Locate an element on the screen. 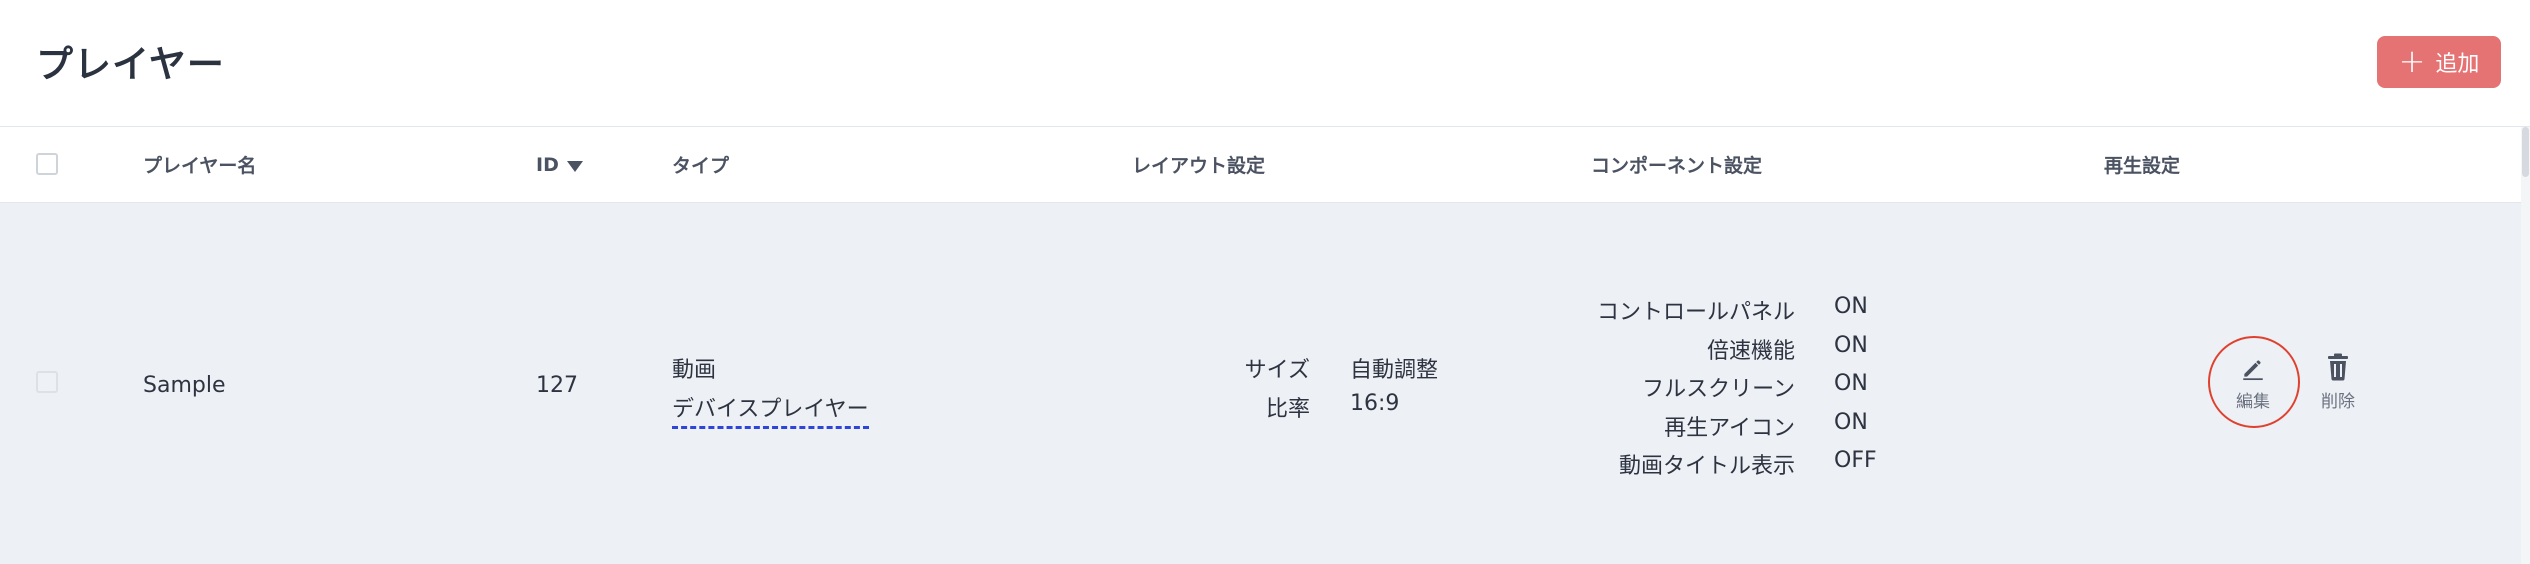 The height and width of the screenshot is (564, 2530). component-key: コントロールパネル is located at coordinates (1695, 312).